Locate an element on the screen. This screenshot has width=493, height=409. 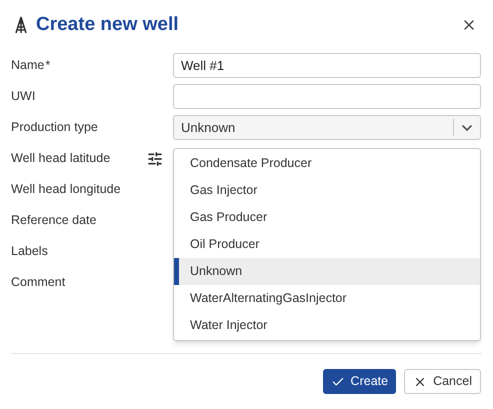
field-label: Reference date is located at coordinates (53, 221).